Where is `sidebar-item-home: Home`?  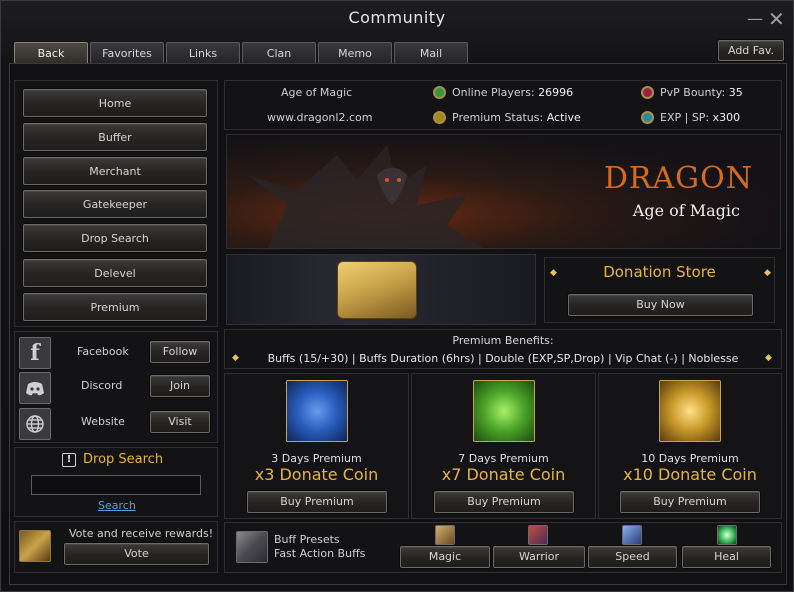
sidebar-item-home: Home is located at coordinates (115, 103).